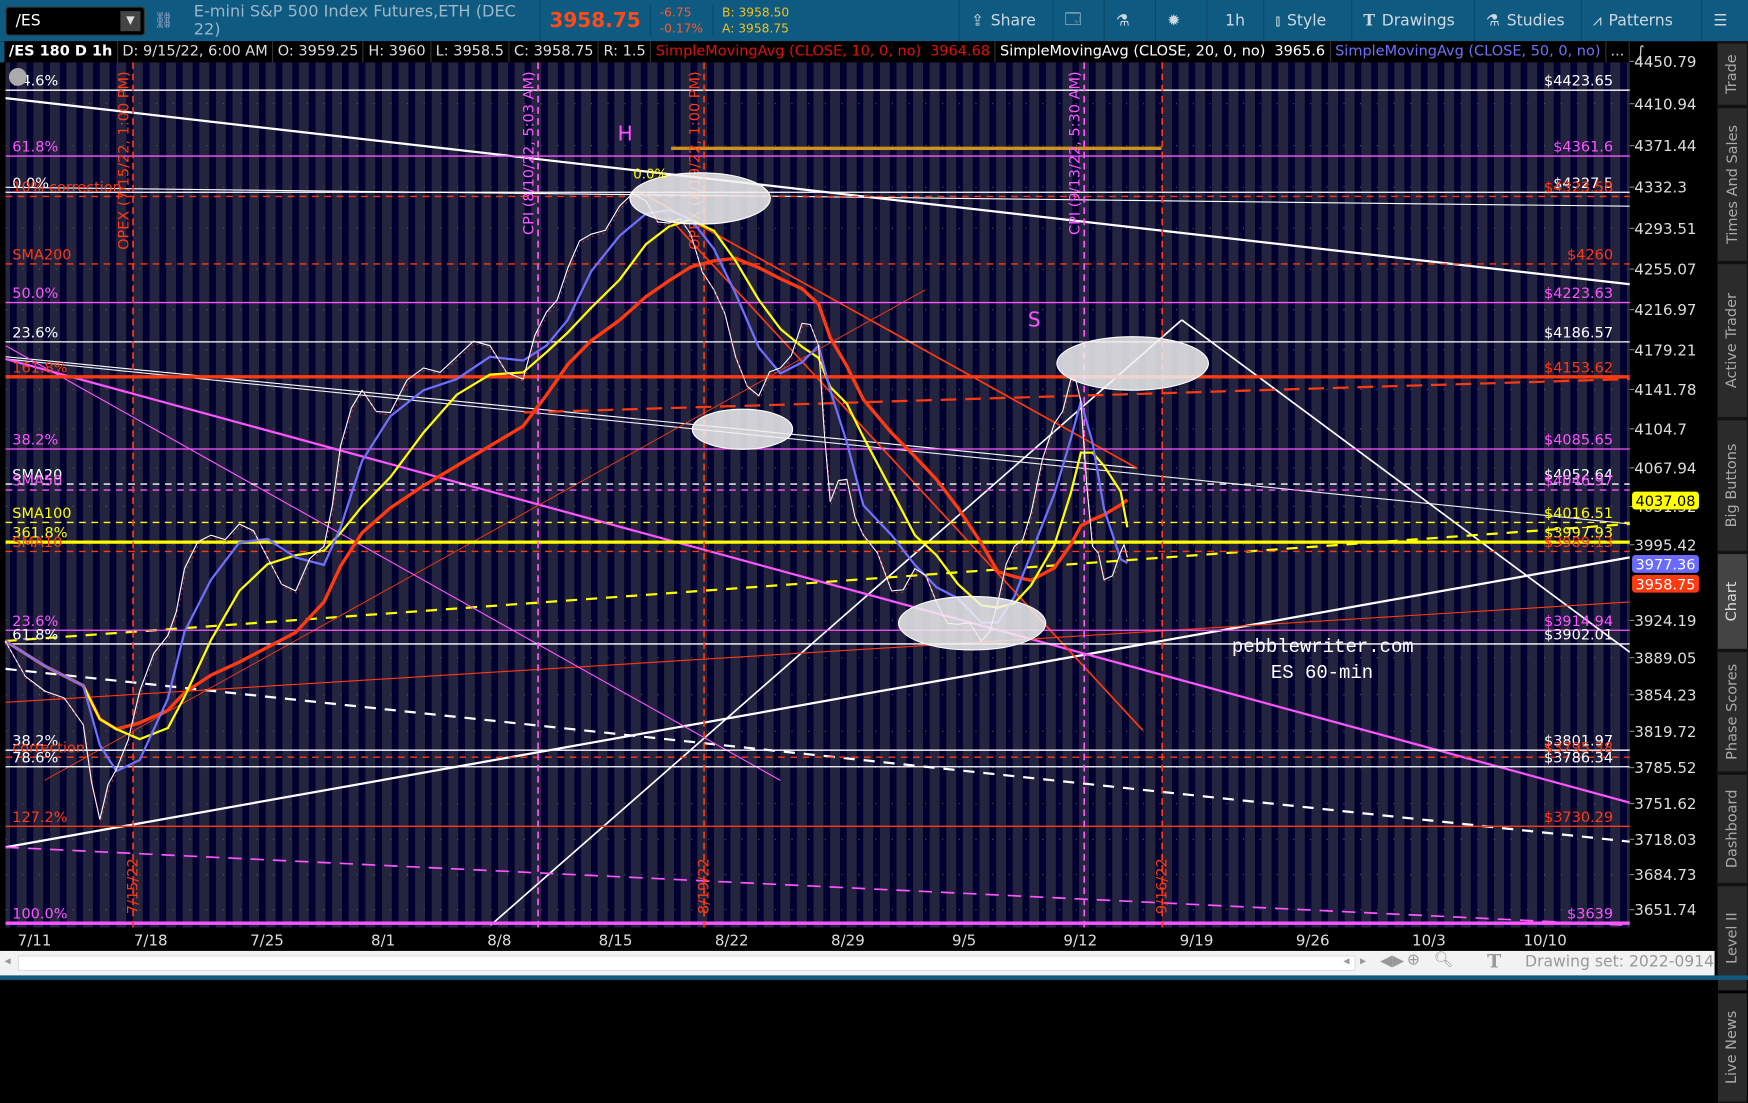 The width and height of the screenshot is (1748, 1103). What do you see at coordinates (1578, 482) in the screenshot?
I see `price-level-label: $4046.97` at bounding box center [1578, 482].